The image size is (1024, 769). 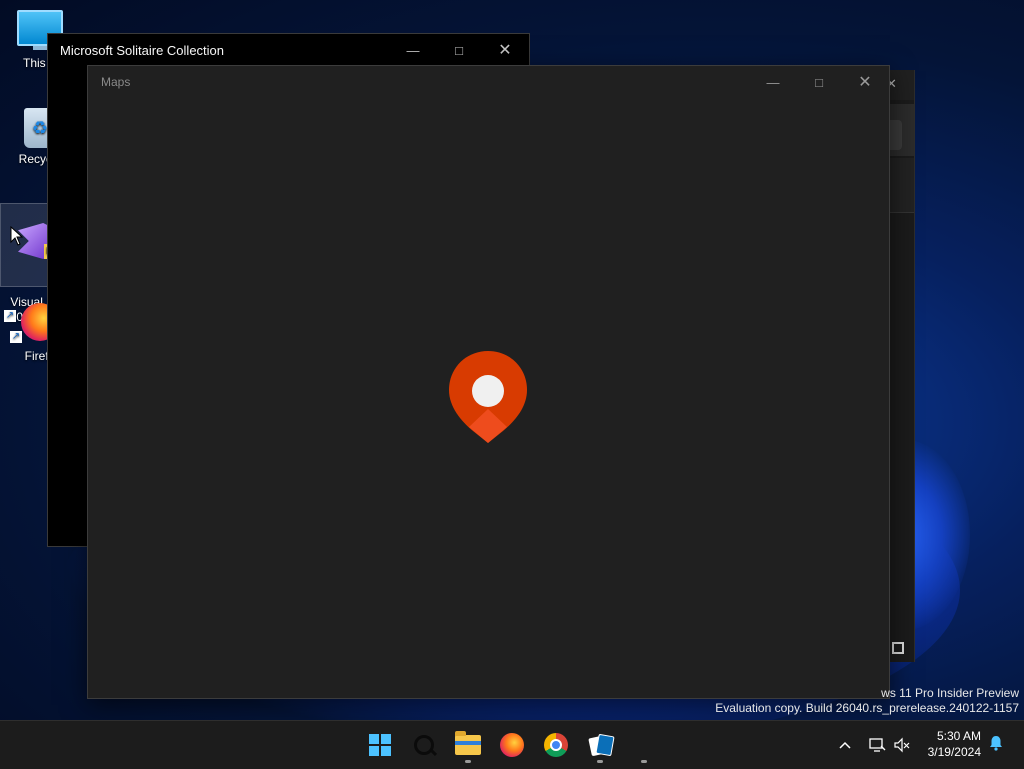 I want to click on chevron-up-icon, so click(x=845, y=745).